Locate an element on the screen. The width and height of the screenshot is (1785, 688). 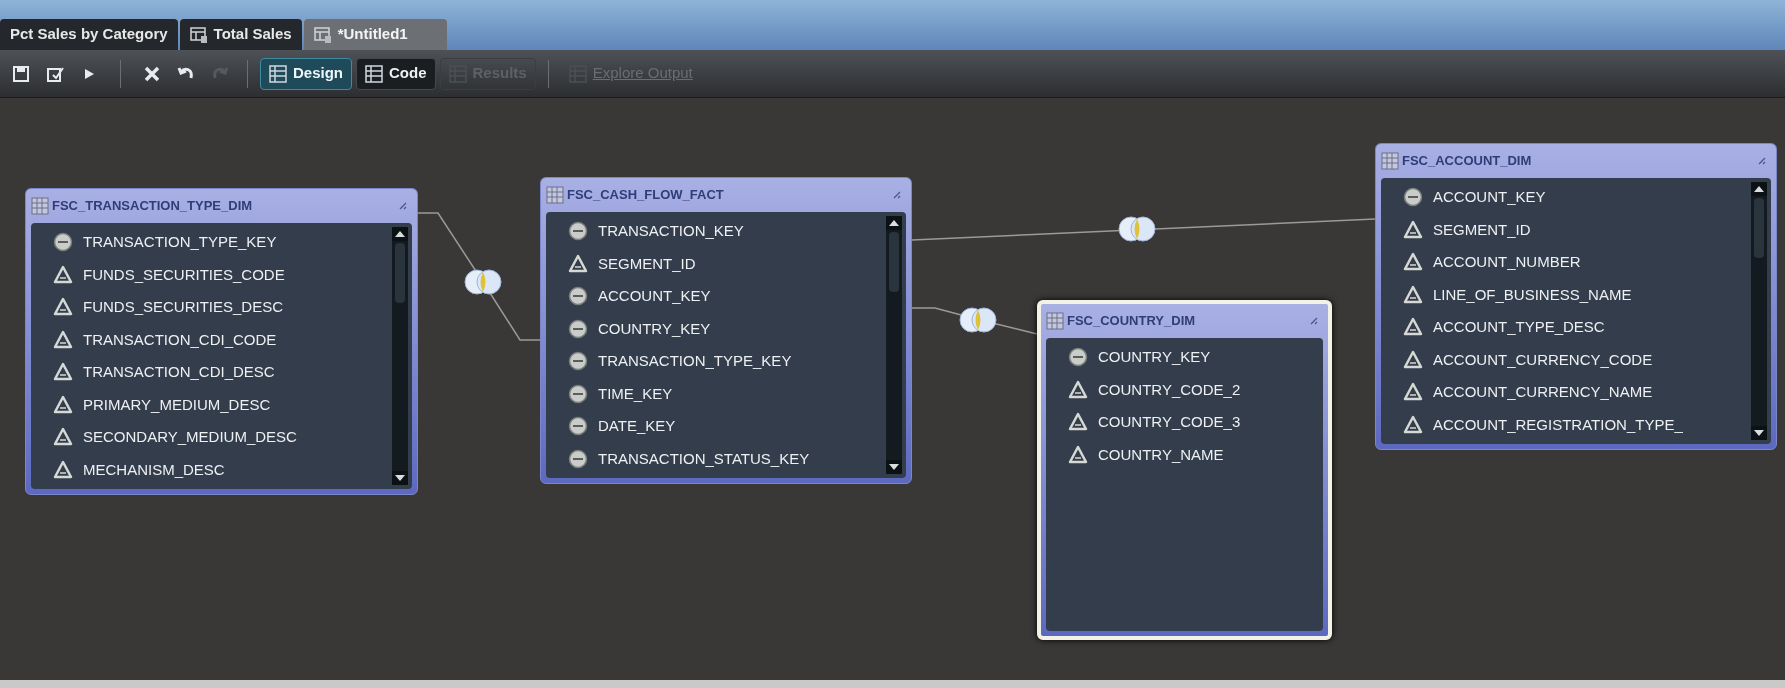
table-card: FSC_TRANSACTION_TYPE_DIM TRANSACTION_TYPE_KEY FUNDS_SECURITIES_CODE FUNDS_SECURITIES_DESC TRANSACTION_CDI_CODE TRANSACTION_CDI_DESC PRIMARY_MEDIUM_DESC SECONDARY_MEDIUM_DESC MECHANISM_DESC is located at coordinates (221, 341).